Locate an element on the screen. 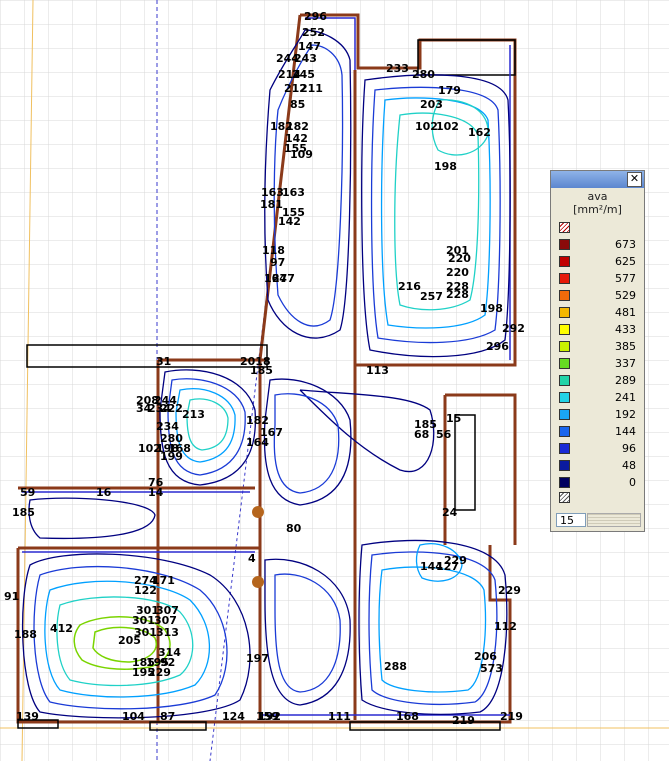  value-label: 280 is located at coordinates (423, 74).